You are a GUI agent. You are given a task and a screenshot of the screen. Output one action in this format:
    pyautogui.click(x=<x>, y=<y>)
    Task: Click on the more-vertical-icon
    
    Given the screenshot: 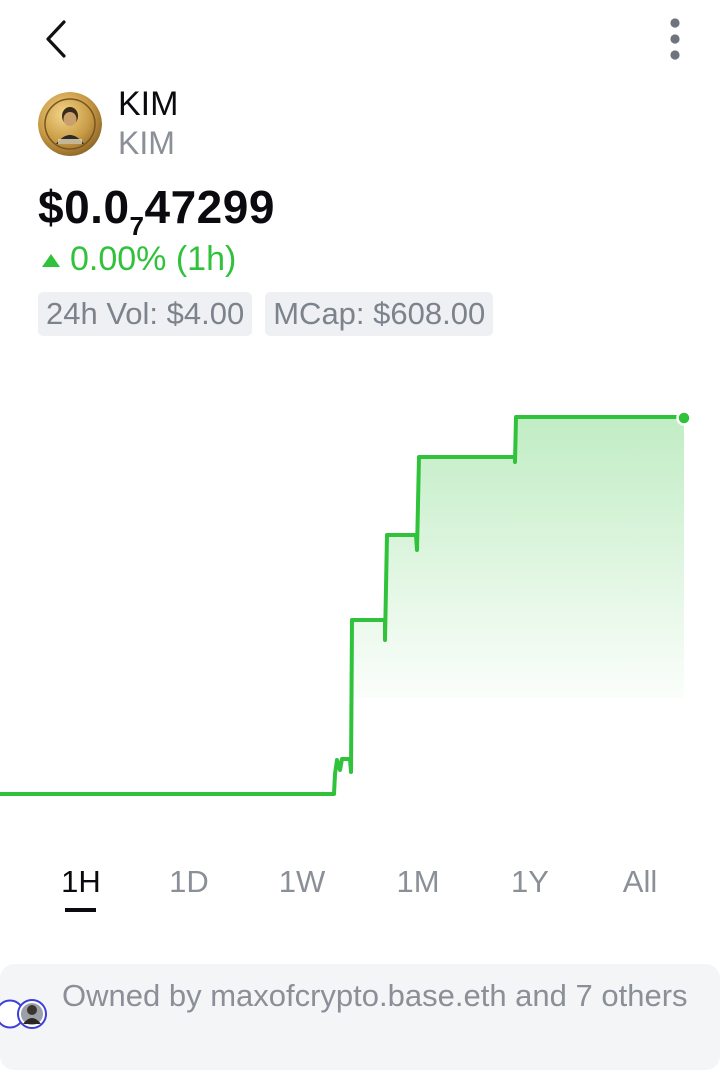 What is the action you would take?
    pyautogui.click(x=675, y=39)
    